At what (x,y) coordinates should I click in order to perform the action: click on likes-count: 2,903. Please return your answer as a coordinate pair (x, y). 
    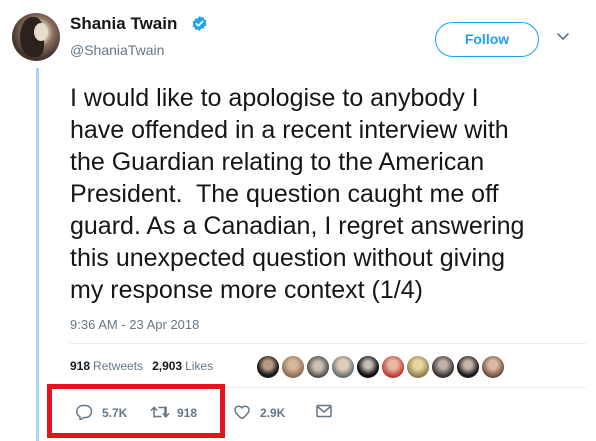
    Looking at the image, I should click on (167, 366).